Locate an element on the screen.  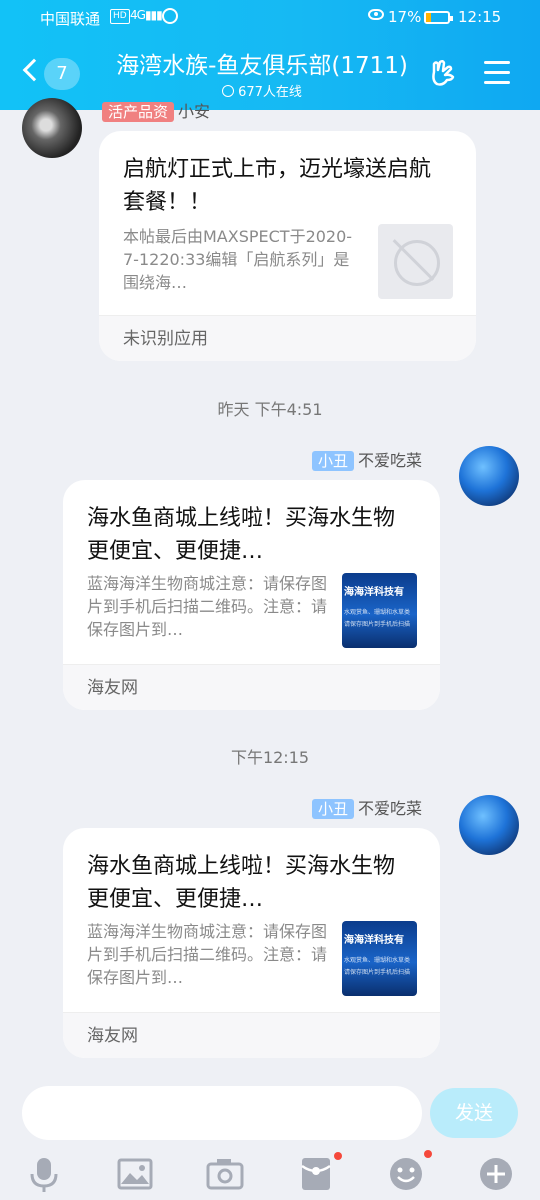
hand-gesture-icon is located at coordinates (445, 74).